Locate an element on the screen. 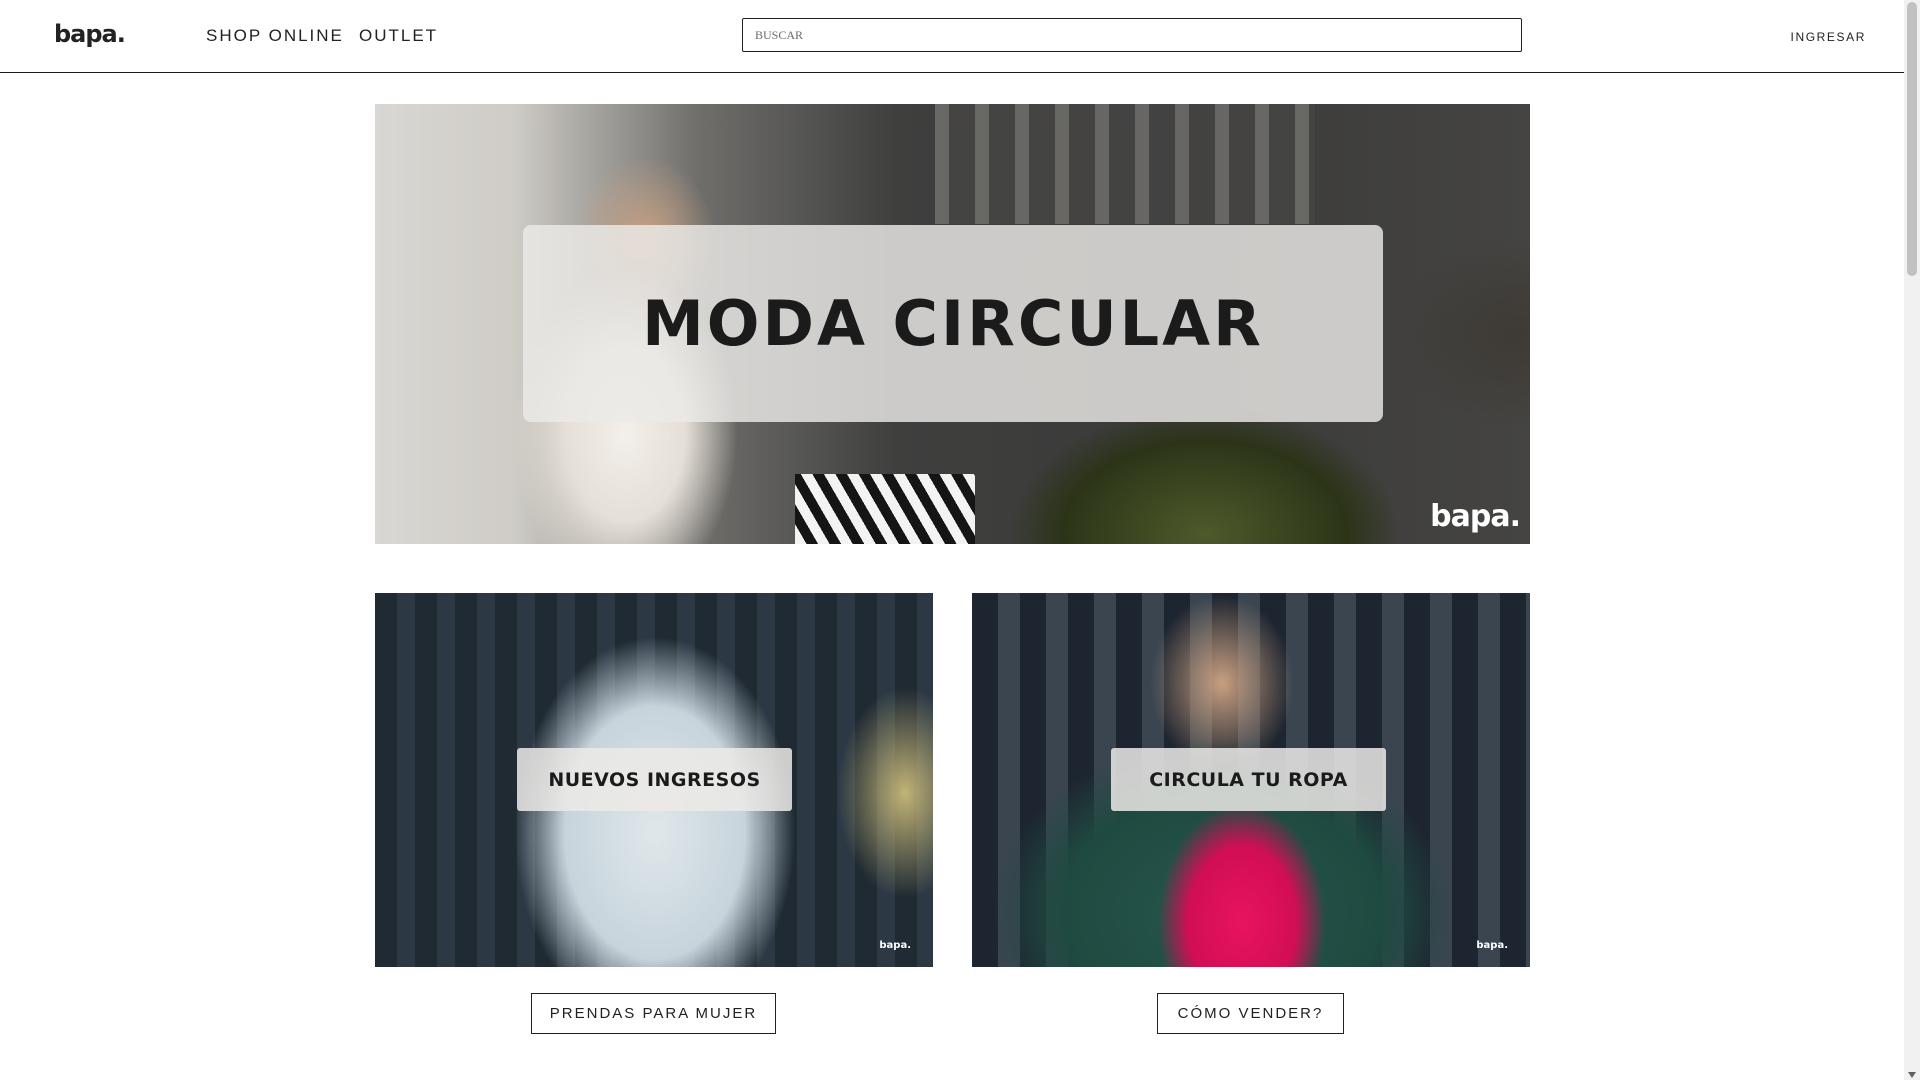  nav-shop-online: SHOP ONLINE is located at coordinates (275, 36).